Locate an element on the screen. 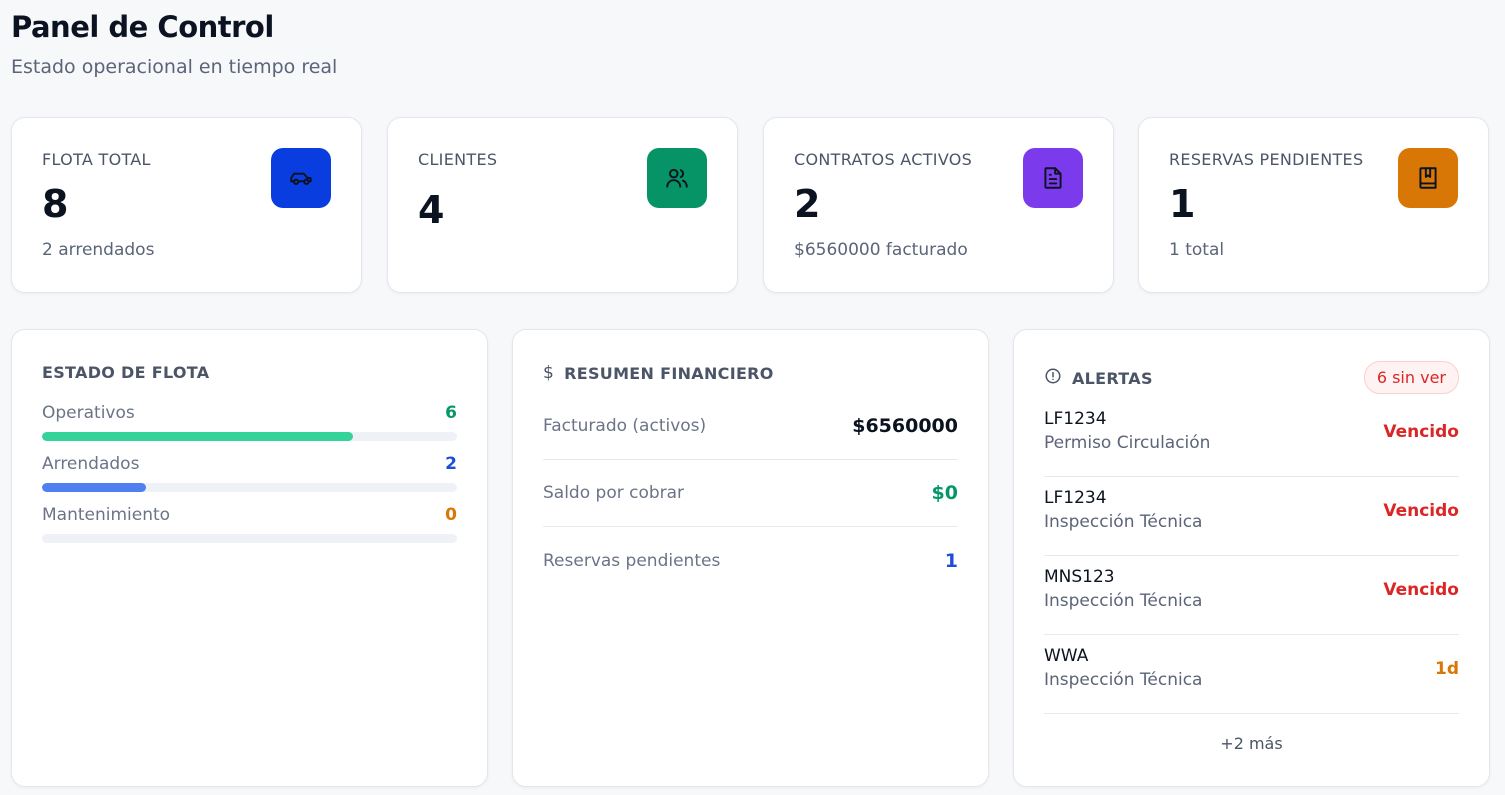  stat-card-clients: CLIENTES 4 is located at coordinates (562, 205).